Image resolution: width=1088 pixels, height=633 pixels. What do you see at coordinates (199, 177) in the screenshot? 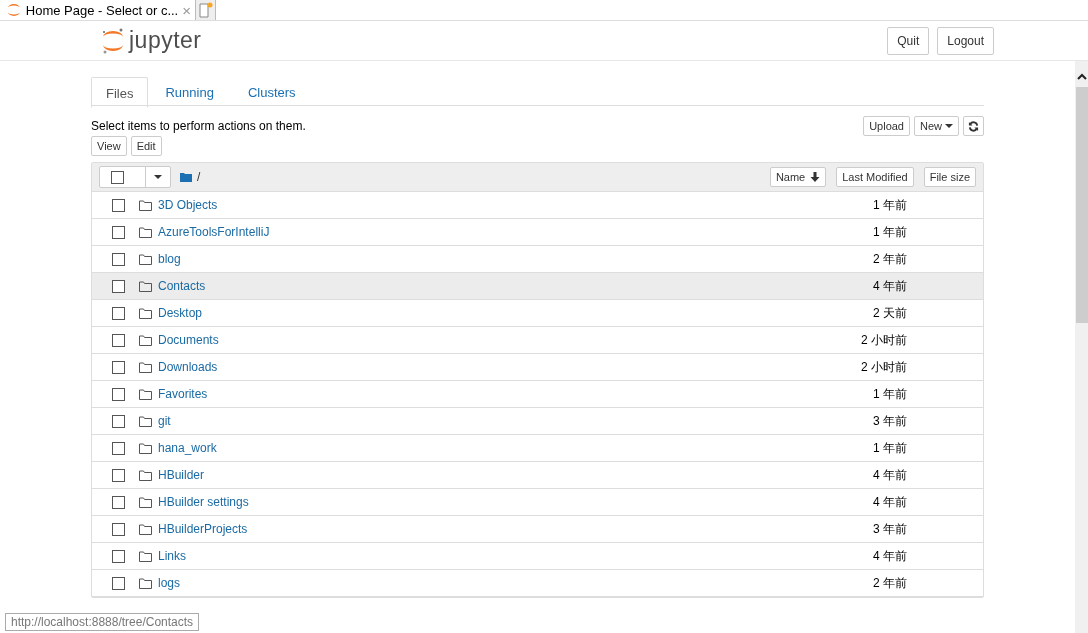
I see `breadcrumb-link: /` at bounding box center [199, 177].